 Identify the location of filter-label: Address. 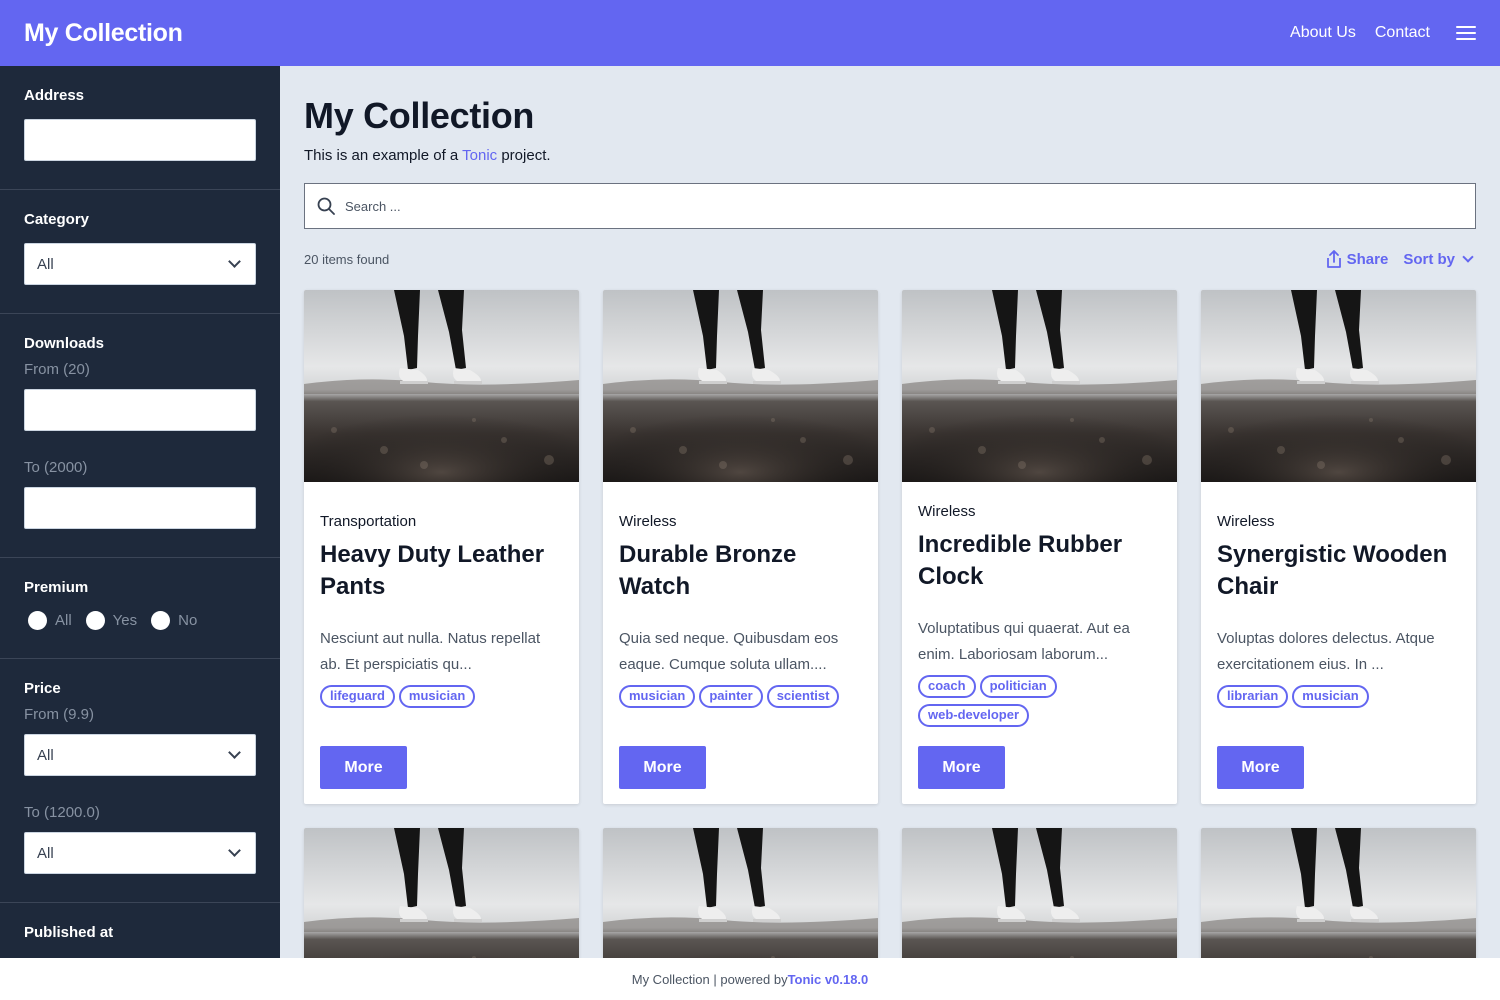
(54, 95).